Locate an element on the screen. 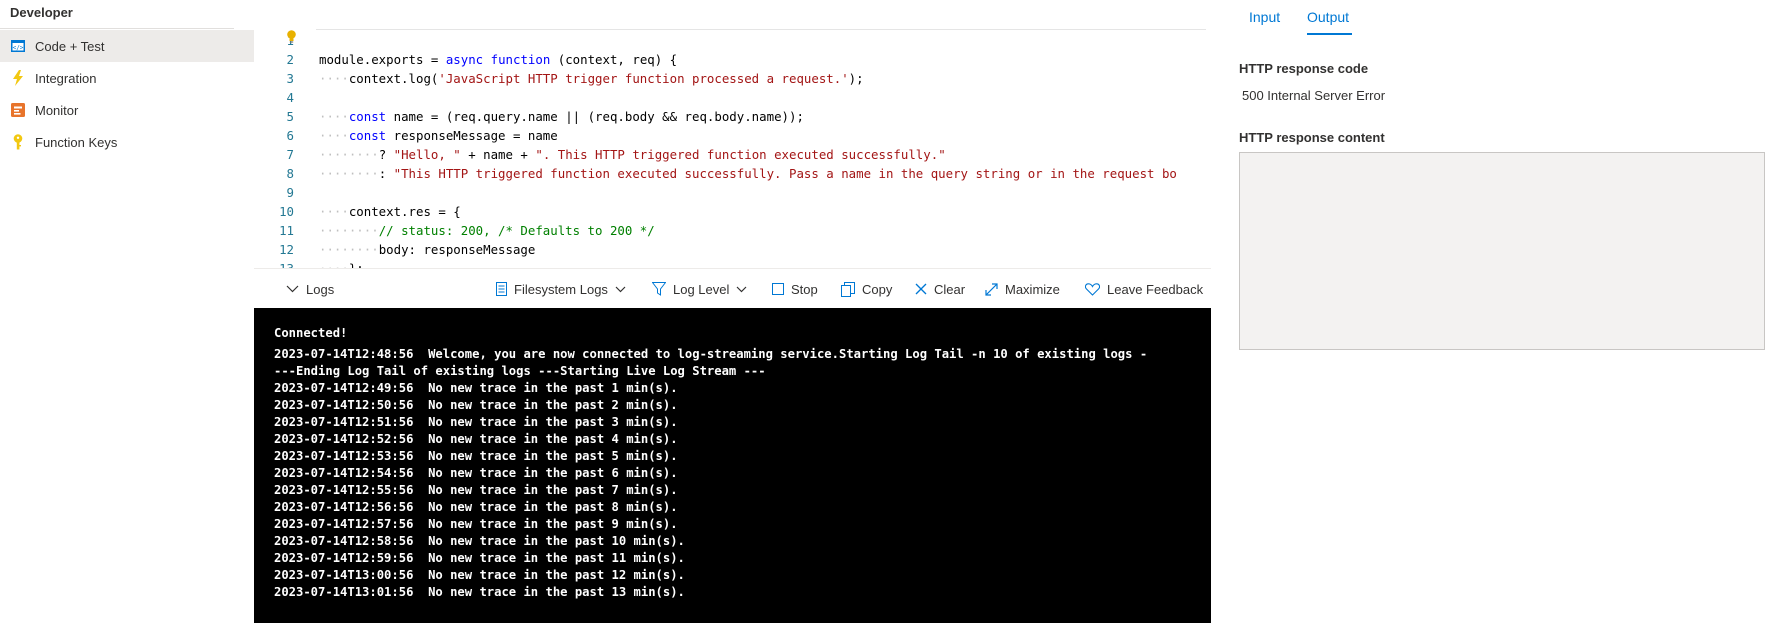 The width and height of the screenshot is (1765, 623). clear-button: Clear is located at coordinates (940, 289).